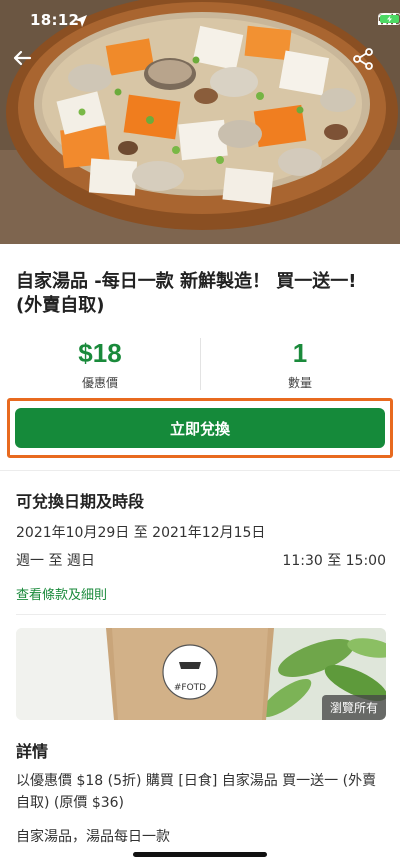 The image size is (400, 866). I want to click on quantity-value: 1, so click(300, 353).